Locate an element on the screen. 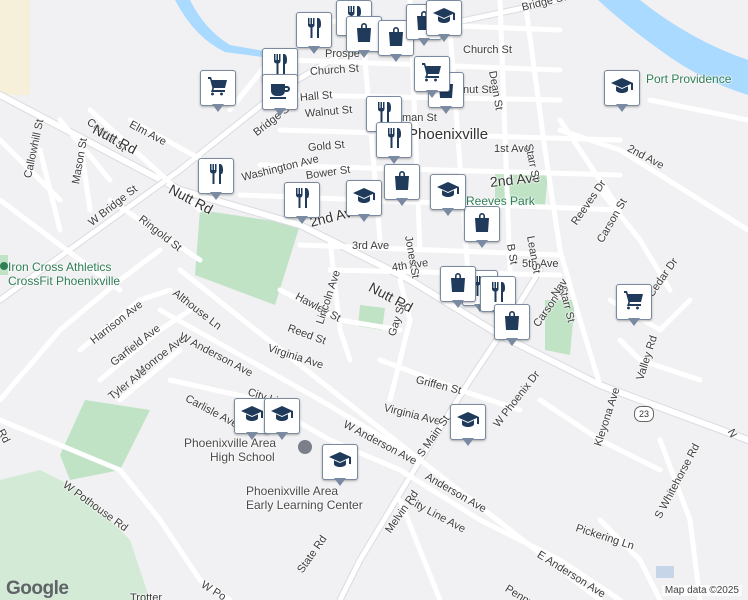 The width and height of the screenshot is (748, 600). coffee-cup-icon is located at coordinates (280, 92).